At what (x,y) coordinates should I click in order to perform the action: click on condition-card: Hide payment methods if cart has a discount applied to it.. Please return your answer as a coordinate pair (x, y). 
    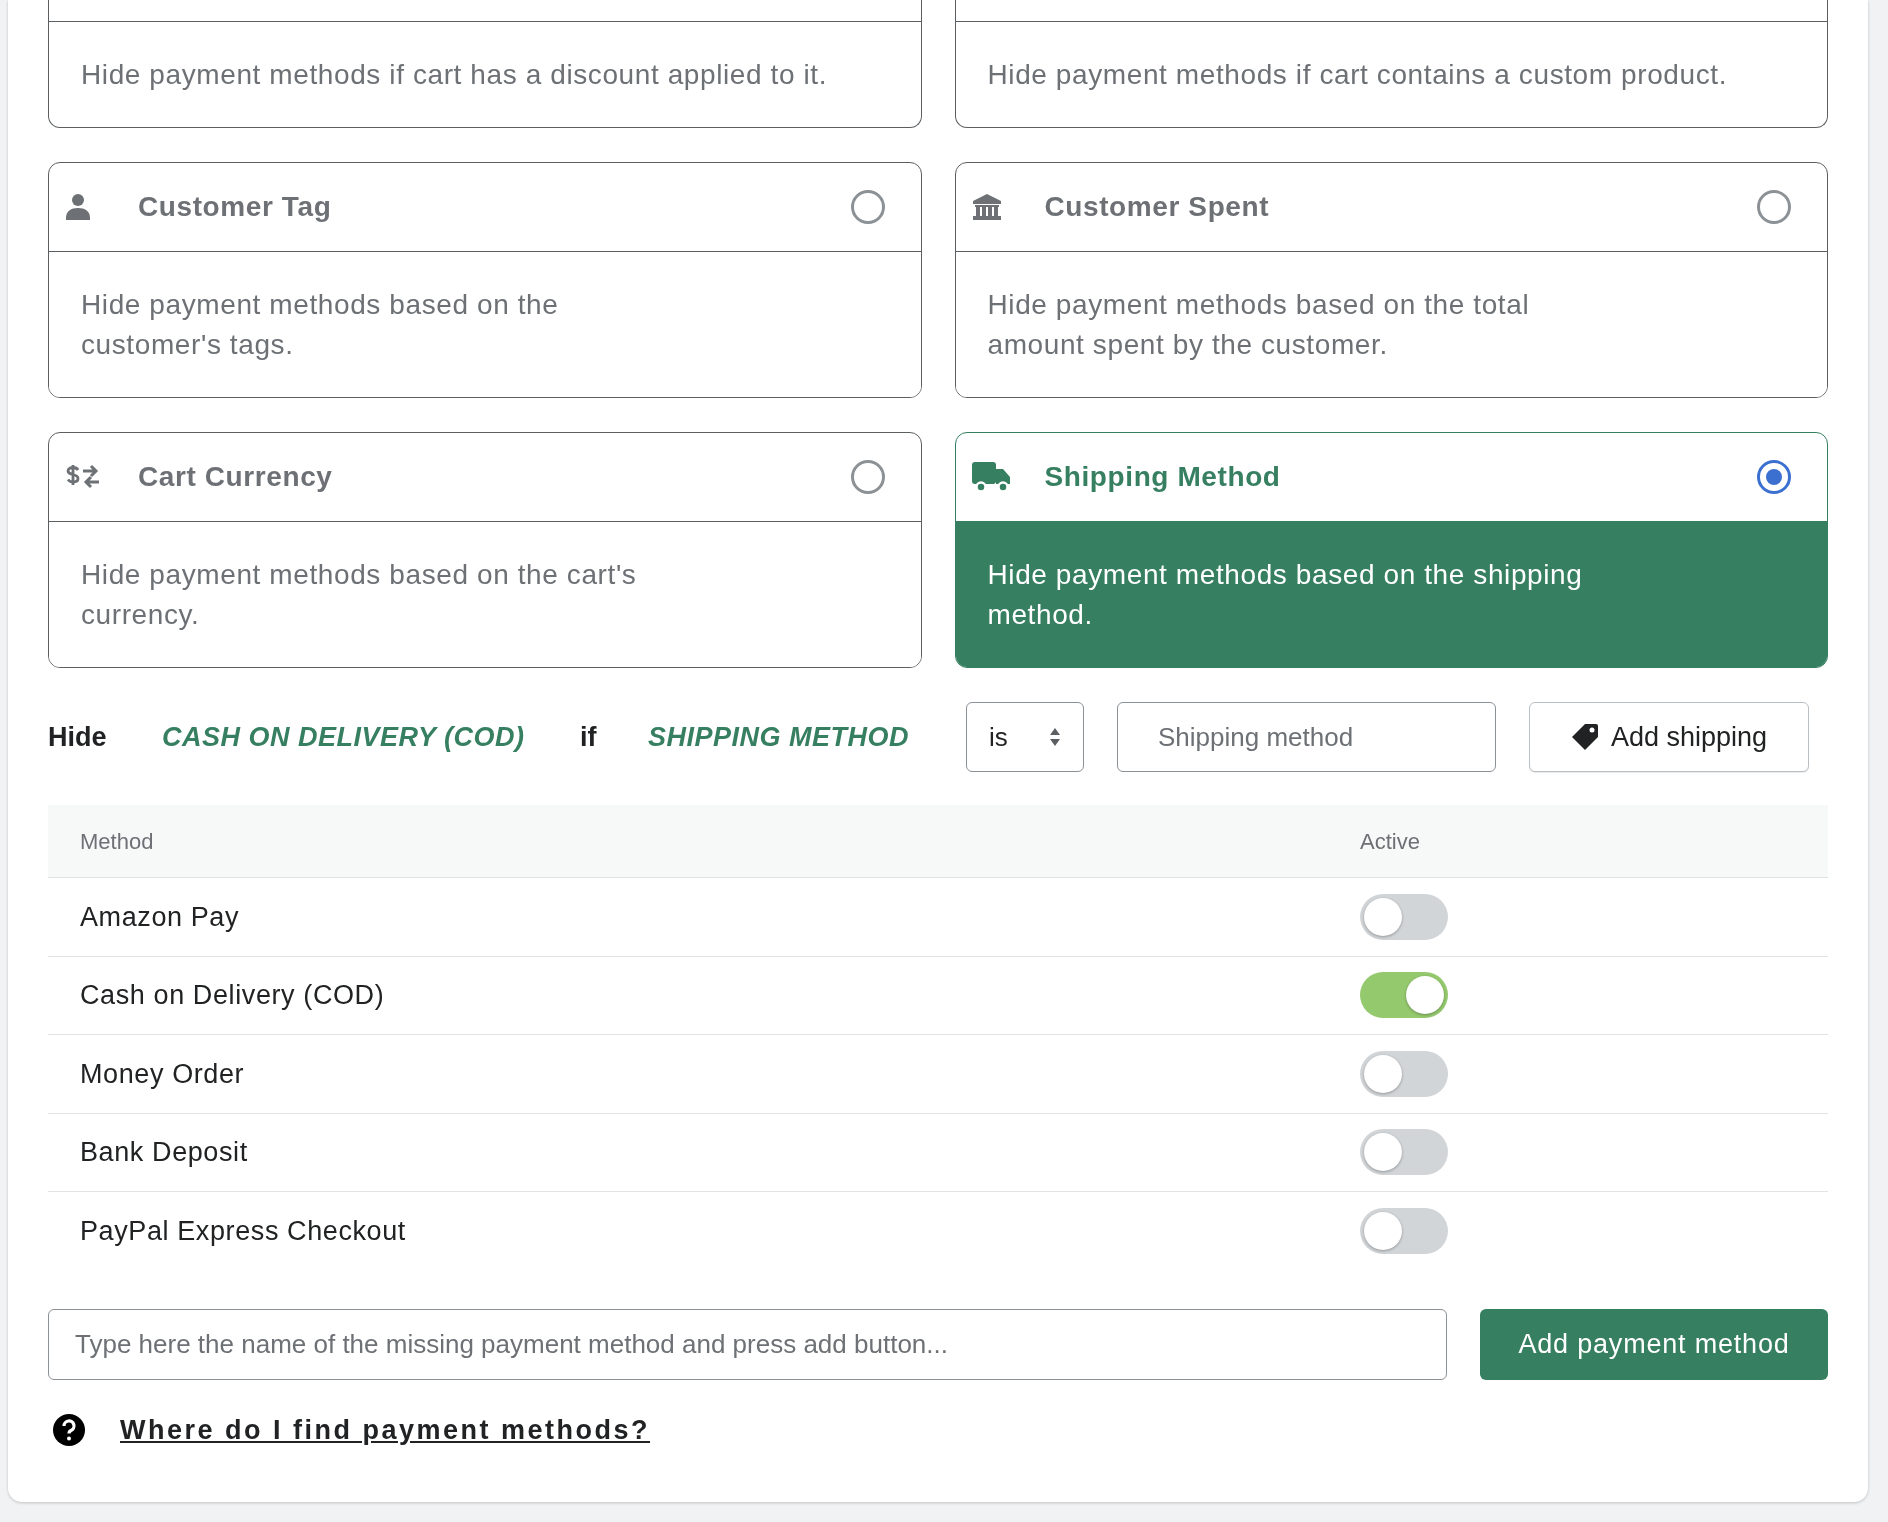
    Looking at the image, I should click on (485, 64).